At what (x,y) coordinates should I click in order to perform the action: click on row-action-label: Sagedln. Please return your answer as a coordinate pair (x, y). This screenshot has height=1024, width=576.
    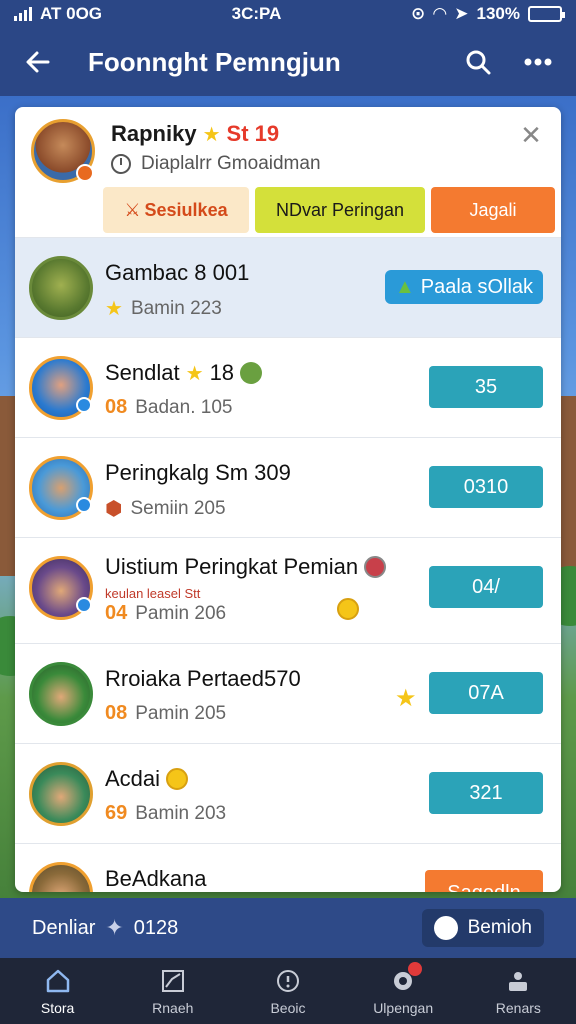
    Looking at the image, I should click on (483, 887).